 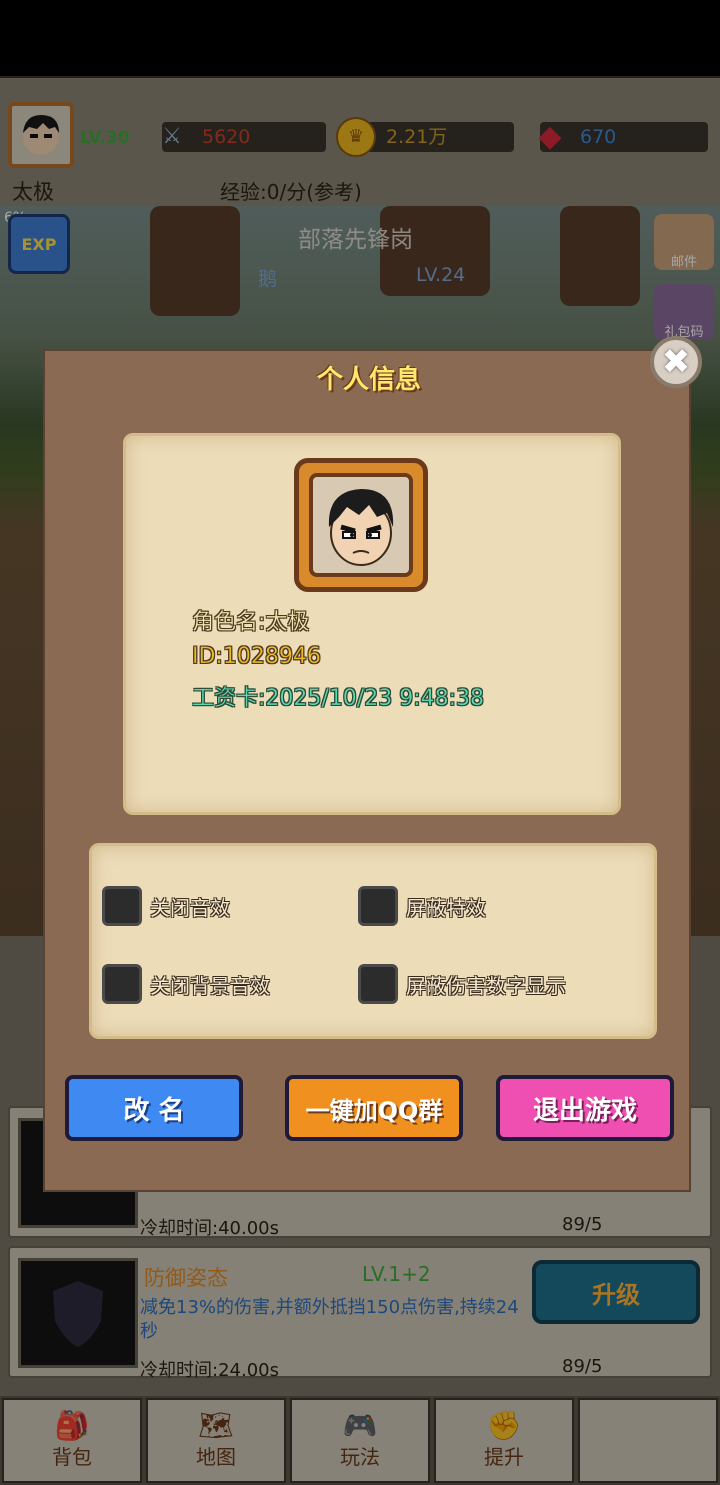 I want to click on option-label: 关闭背景音效, so click(x=210, y=985).